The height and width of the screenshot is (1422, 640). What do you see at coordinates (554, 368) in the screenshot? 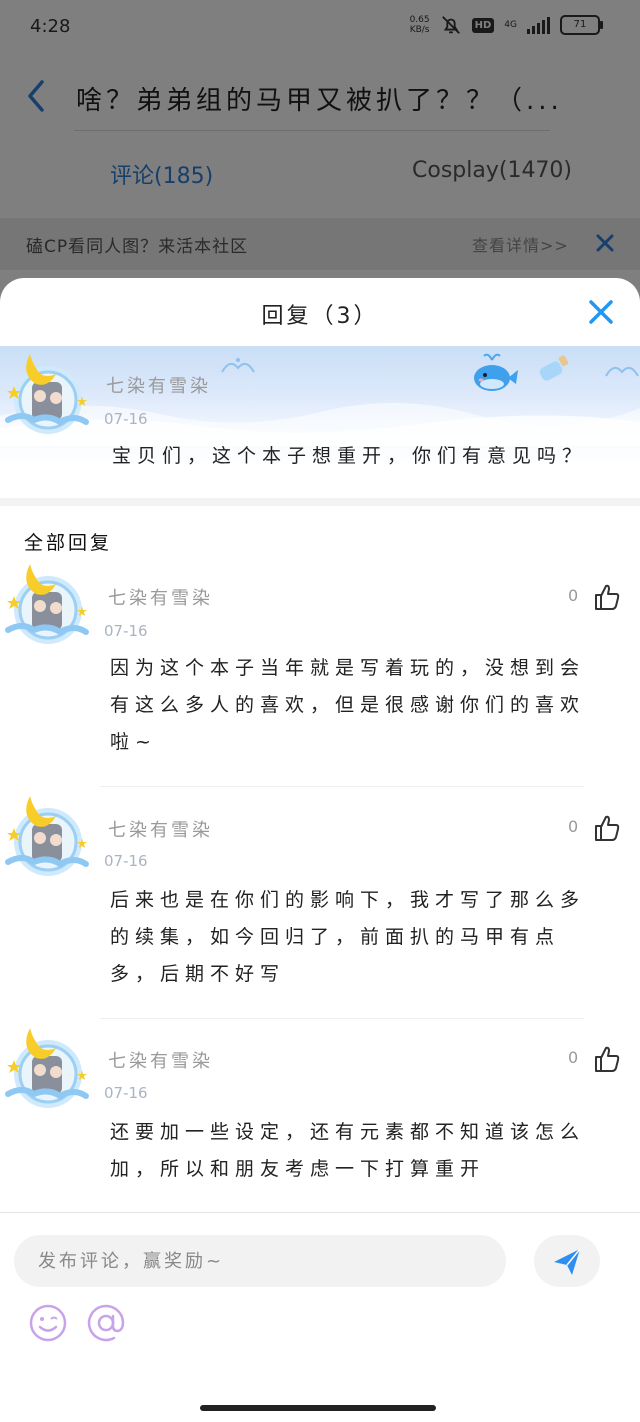
I see `bottle-icon` at bounding box center [554, 368].